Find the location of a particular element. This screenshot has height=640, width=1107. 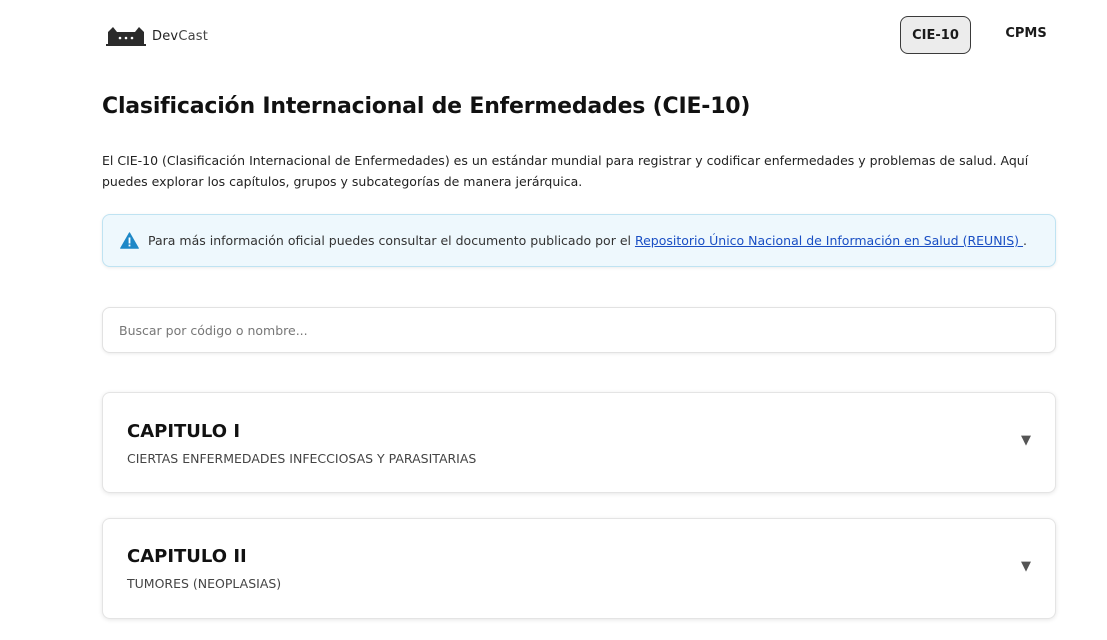

chapter-title: CAPITULO I is located at coordinates (184, 431).